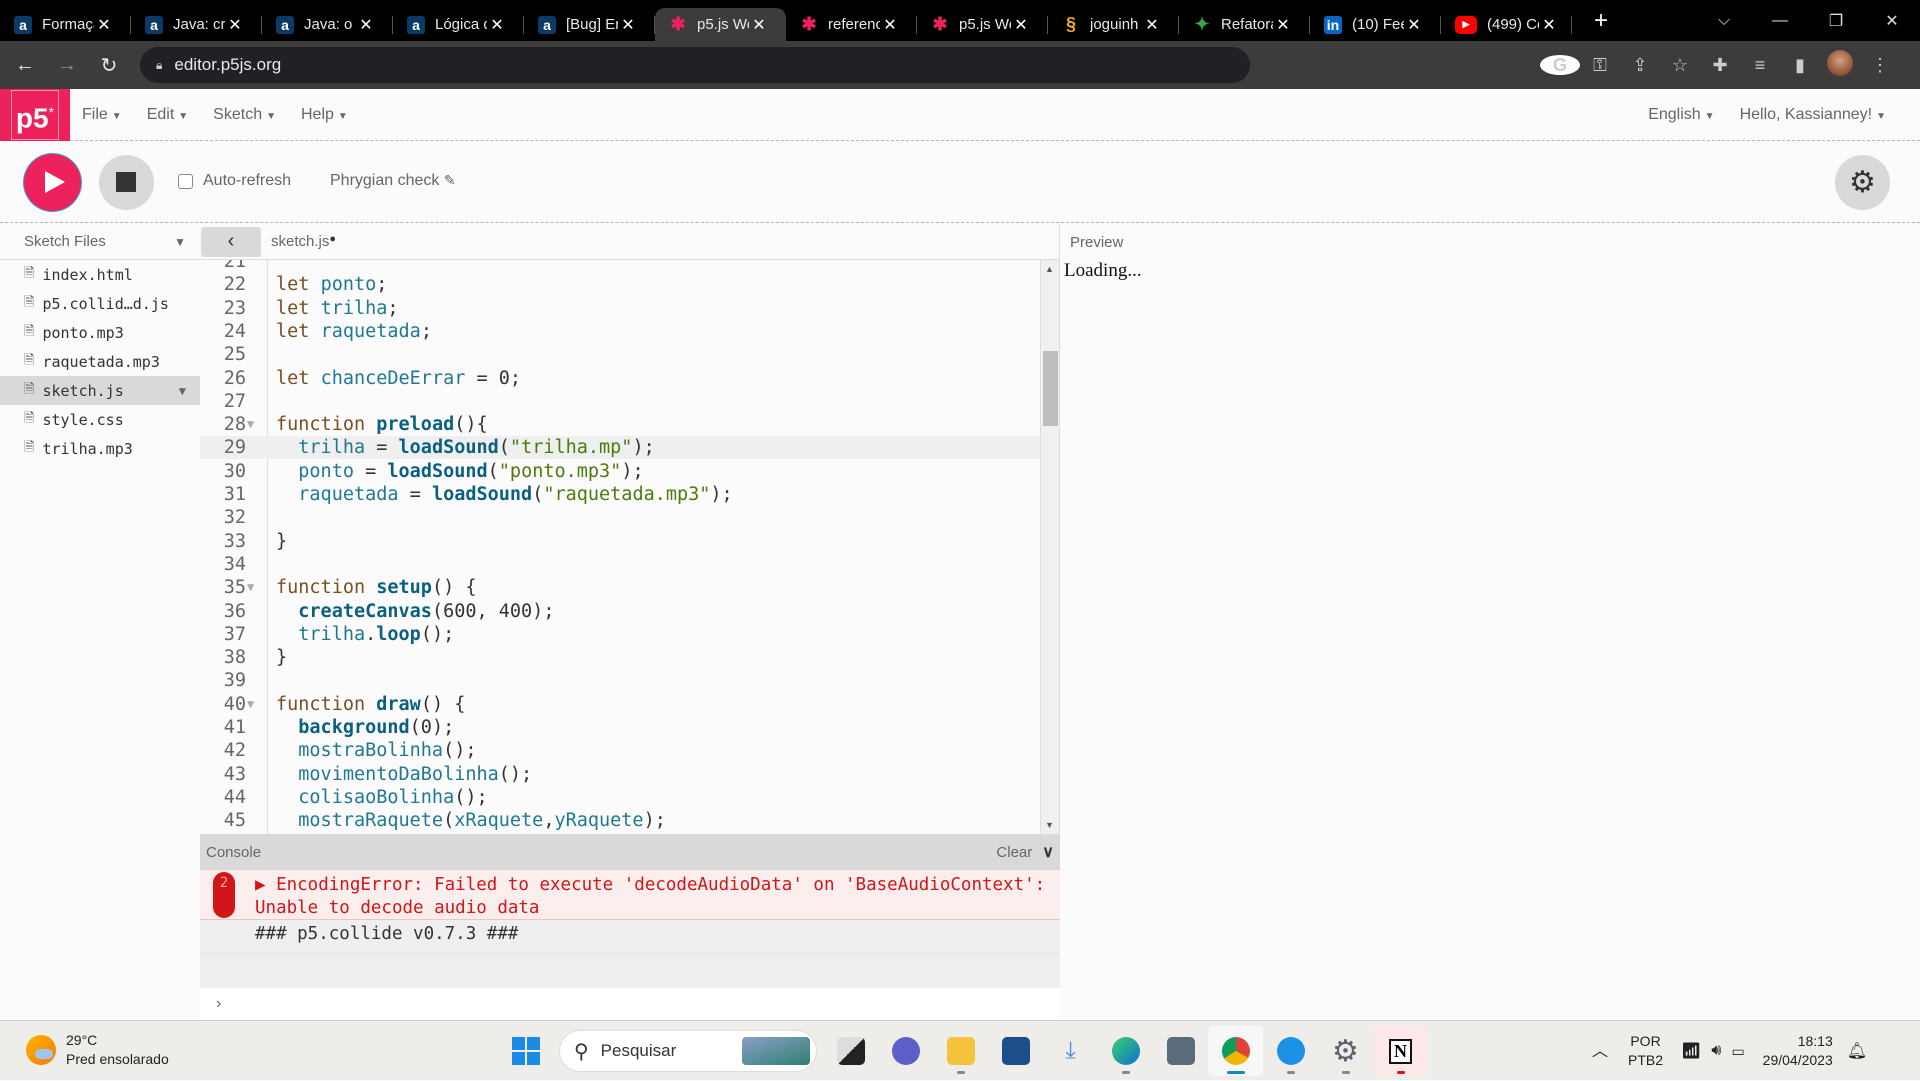 The width and height of the screenshot is (1920, 1081). Describe the element at coordinates (1290, 1051) in the screenshot. I see `docker-button` at that location.